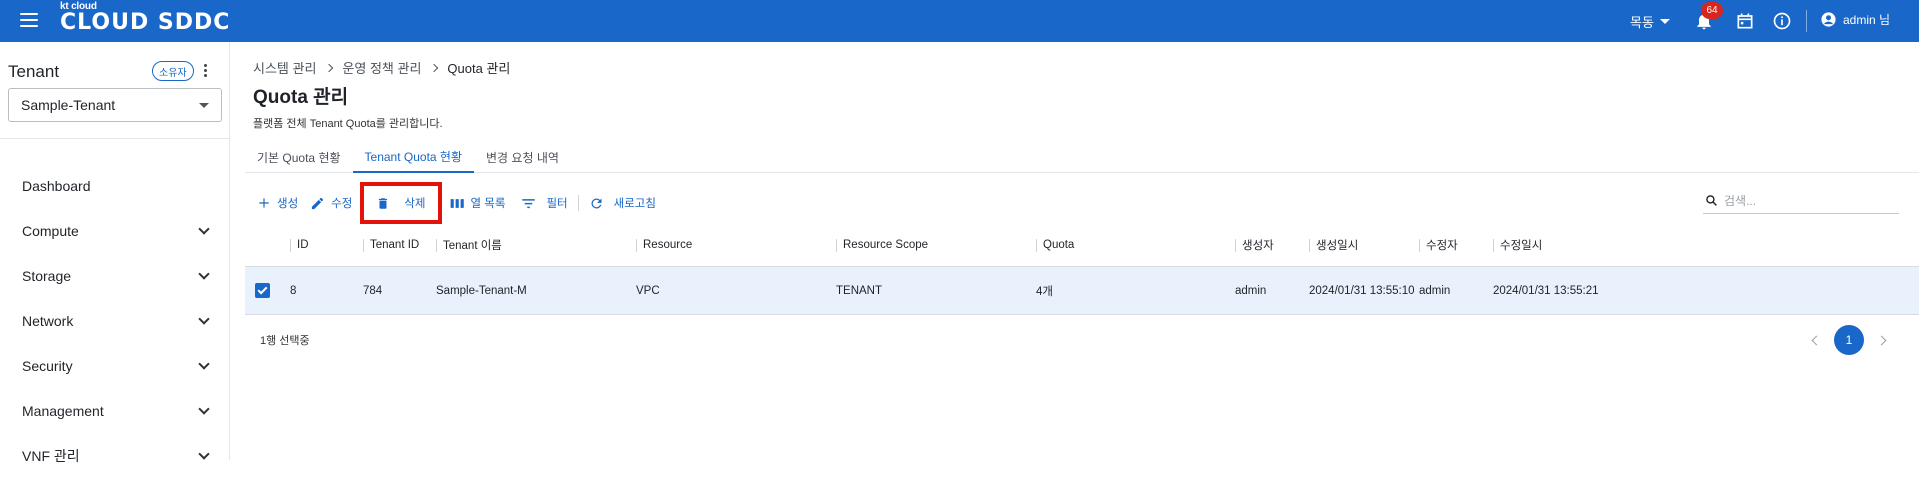 The width and height of the screenshot is (1919, 478). Describe the element at coordinates (373, 290) in the screenshot. I see `cell-tenant-id: 784` at that location.